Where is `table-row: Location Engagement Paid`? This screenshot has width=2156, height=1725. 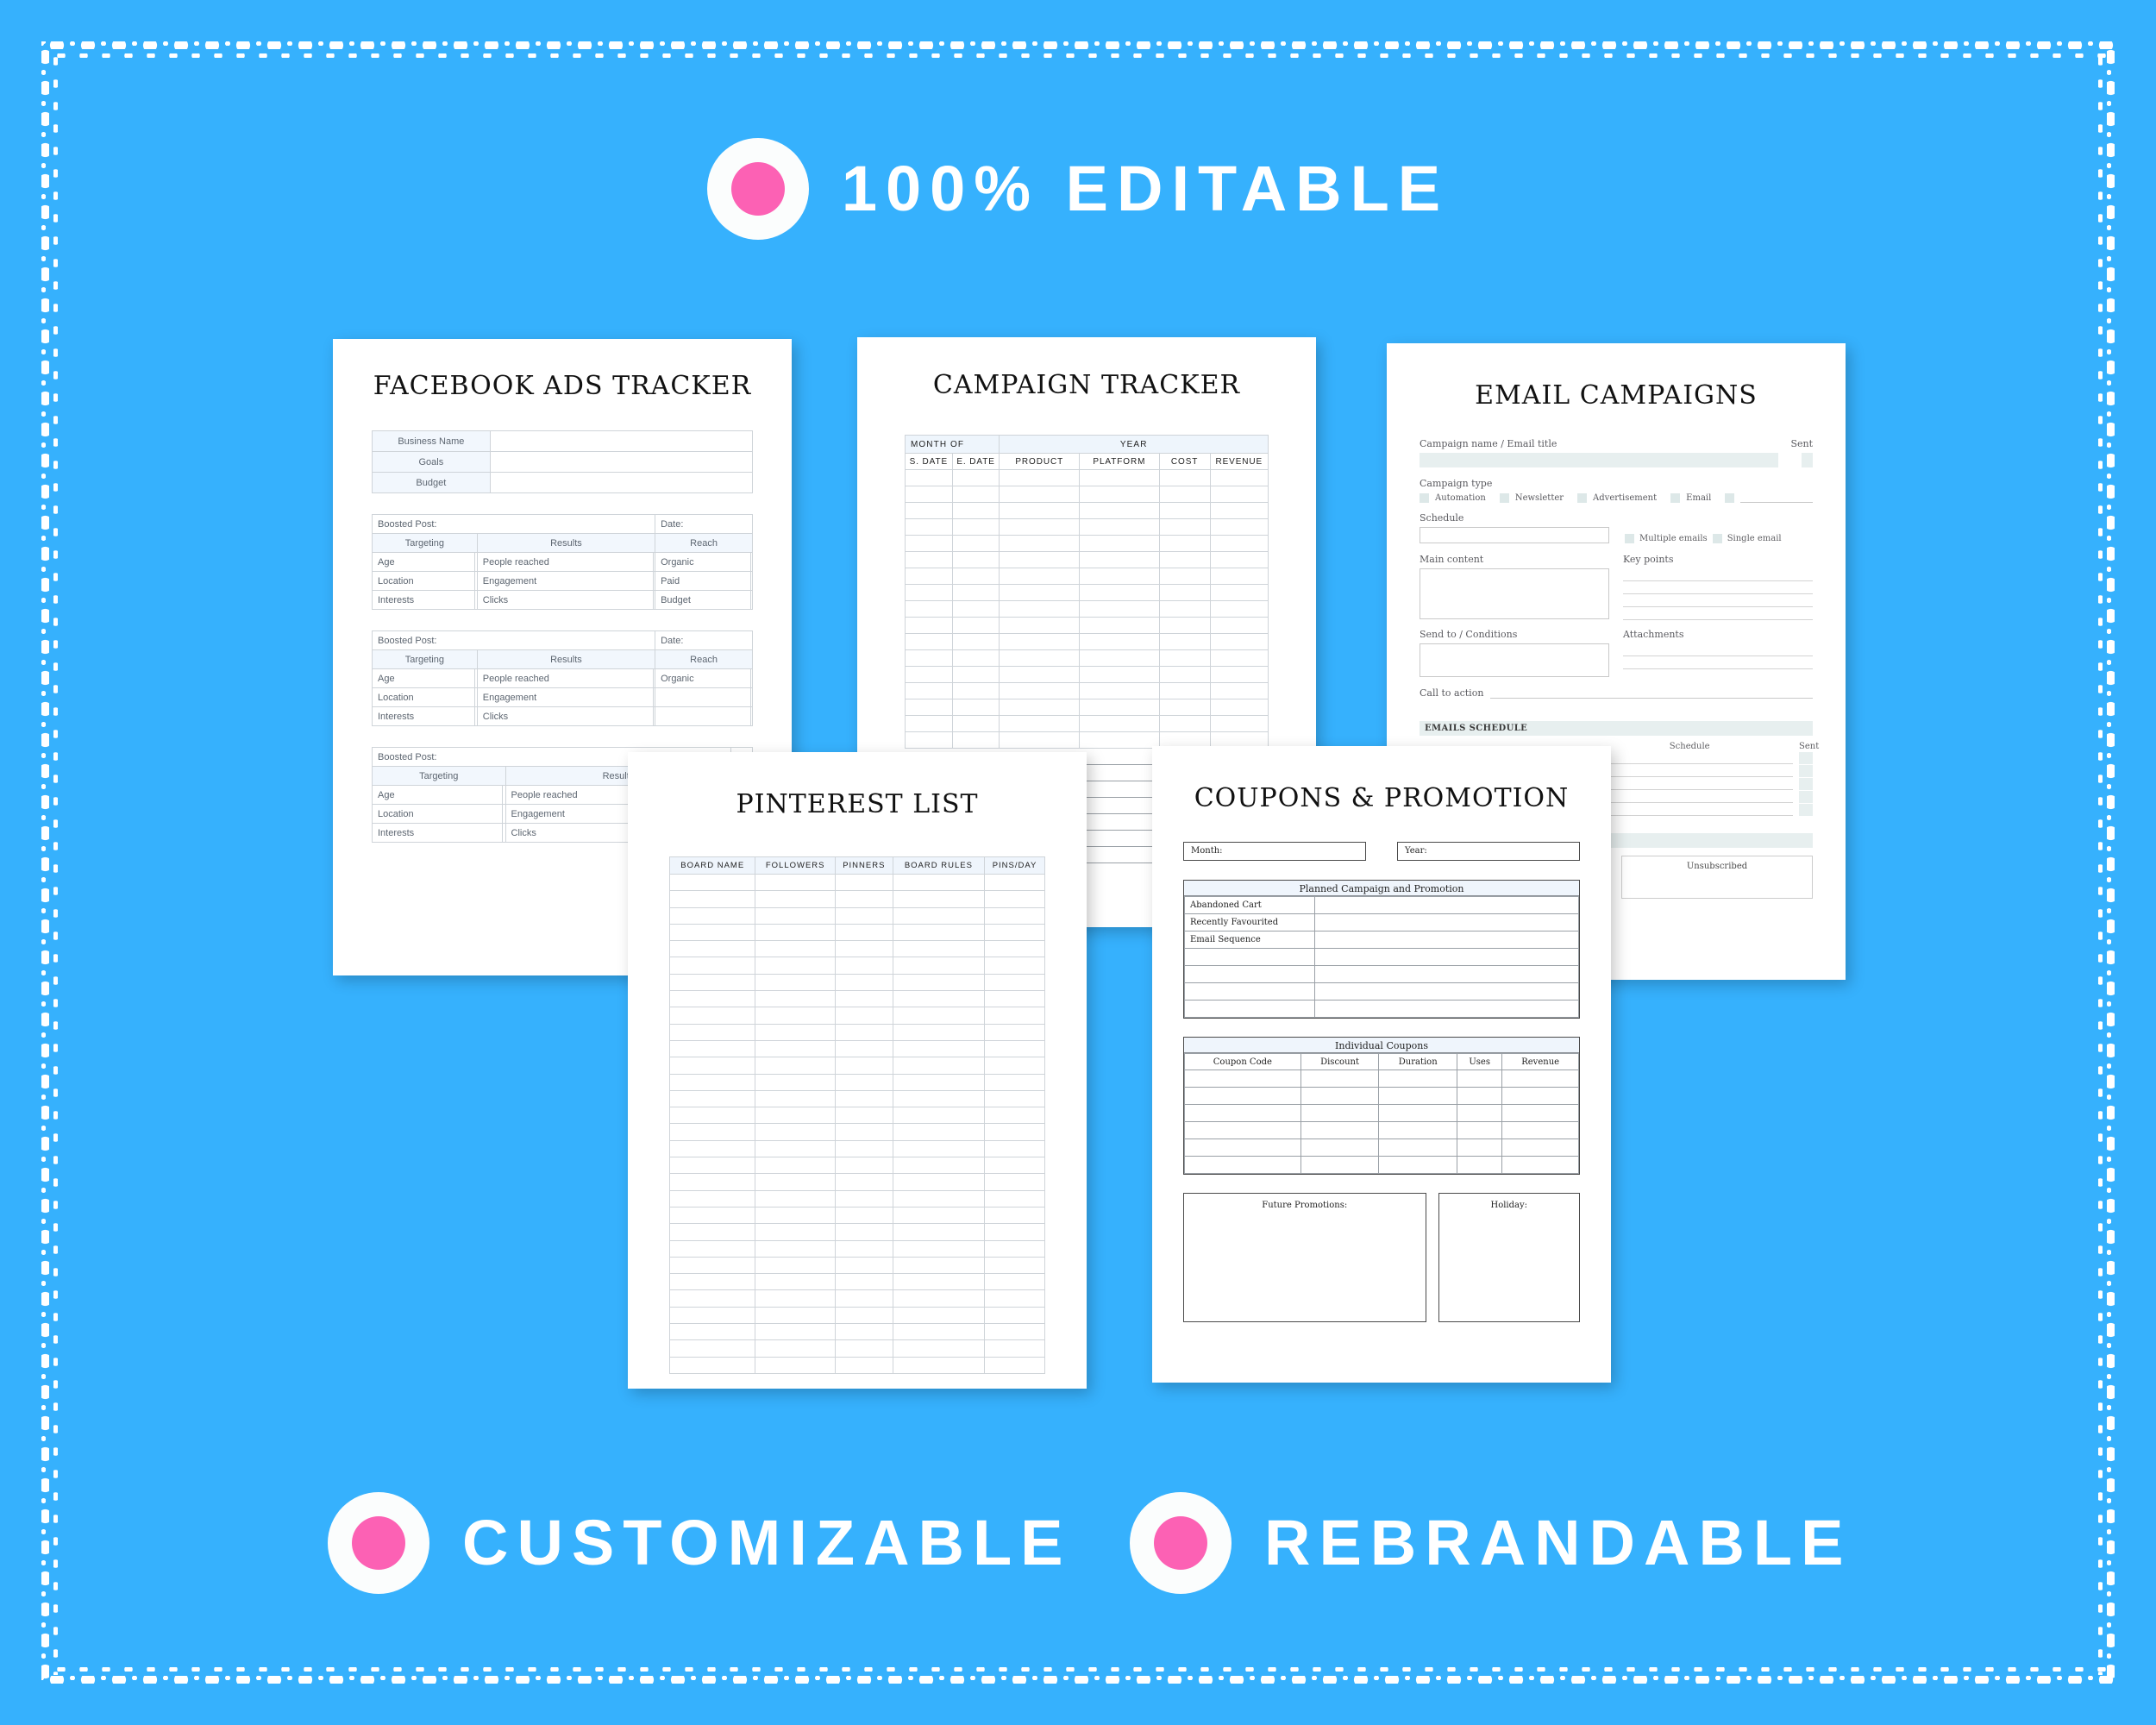 table-row: Location Engagement Paid is located at coordinates (562, 581).